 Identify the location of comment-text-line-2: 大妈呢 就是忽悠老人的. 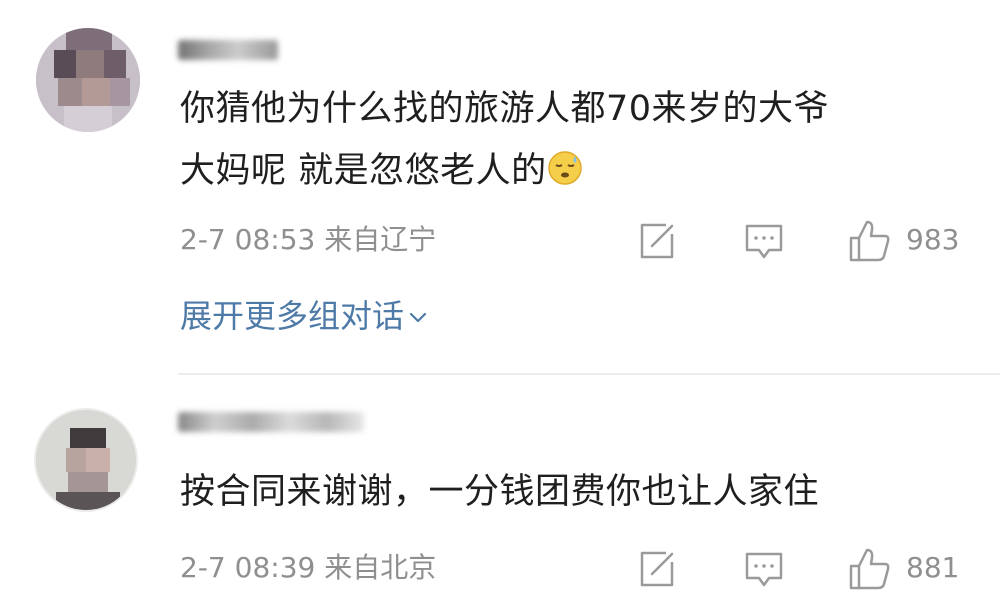
(504, 173).